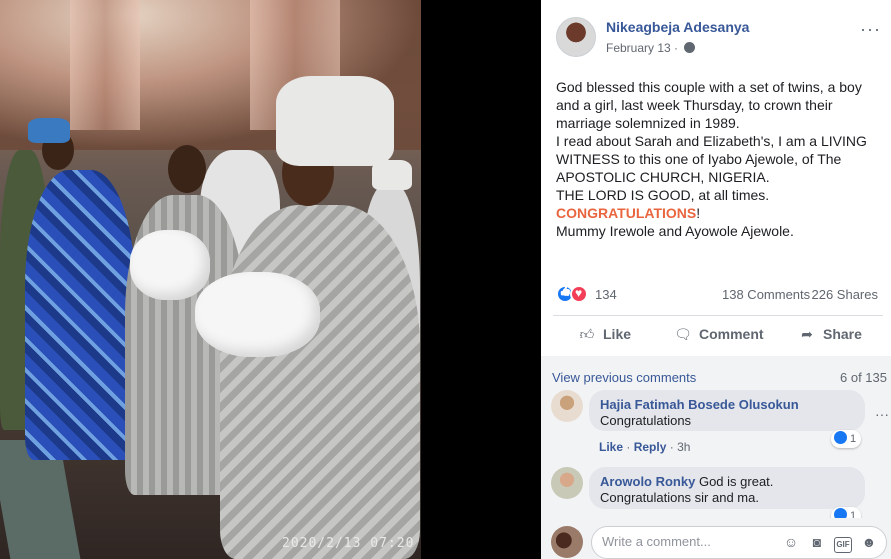 The width and height of the screenshot is (891, 559). I want to click on congratulations-suffix: !, so click(698, 213).